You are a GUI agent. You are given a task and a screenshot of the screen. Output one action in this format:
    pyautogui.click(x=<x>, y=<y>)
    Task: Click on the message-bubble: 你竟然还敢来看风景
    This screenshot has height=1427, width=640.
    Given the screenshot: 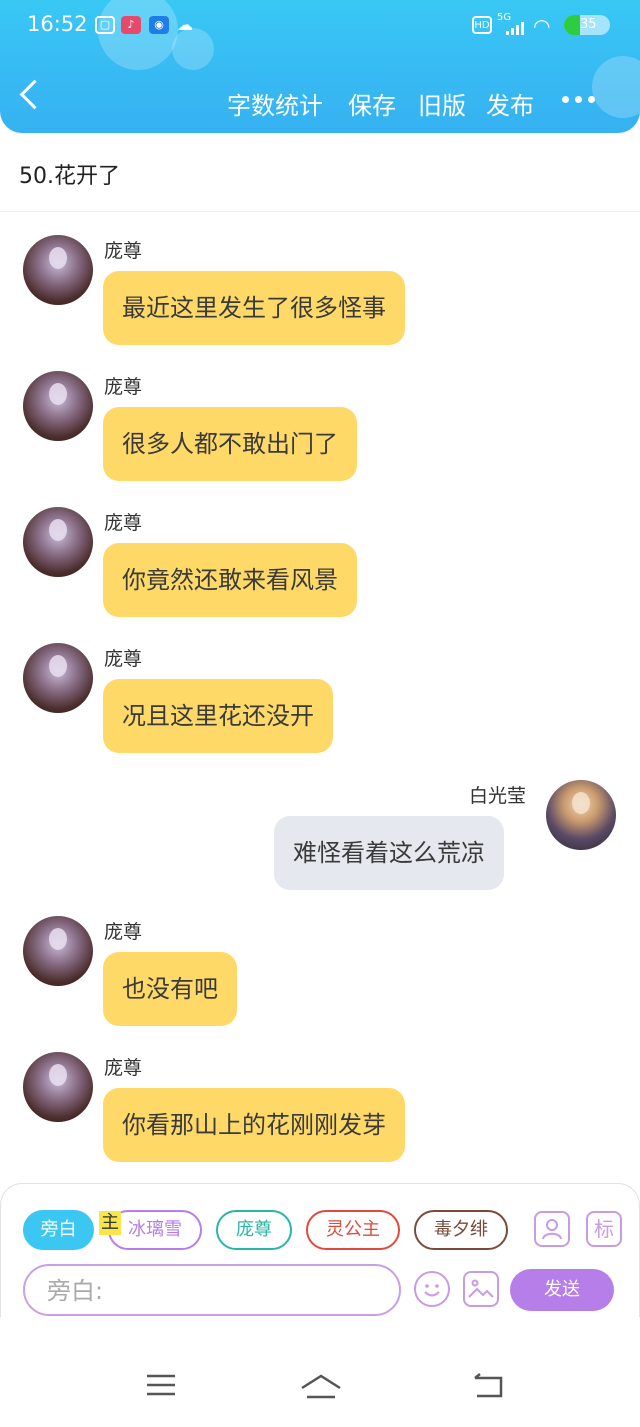 What is the action you would take?
    pyautogui.click(x=230, y=580)
    